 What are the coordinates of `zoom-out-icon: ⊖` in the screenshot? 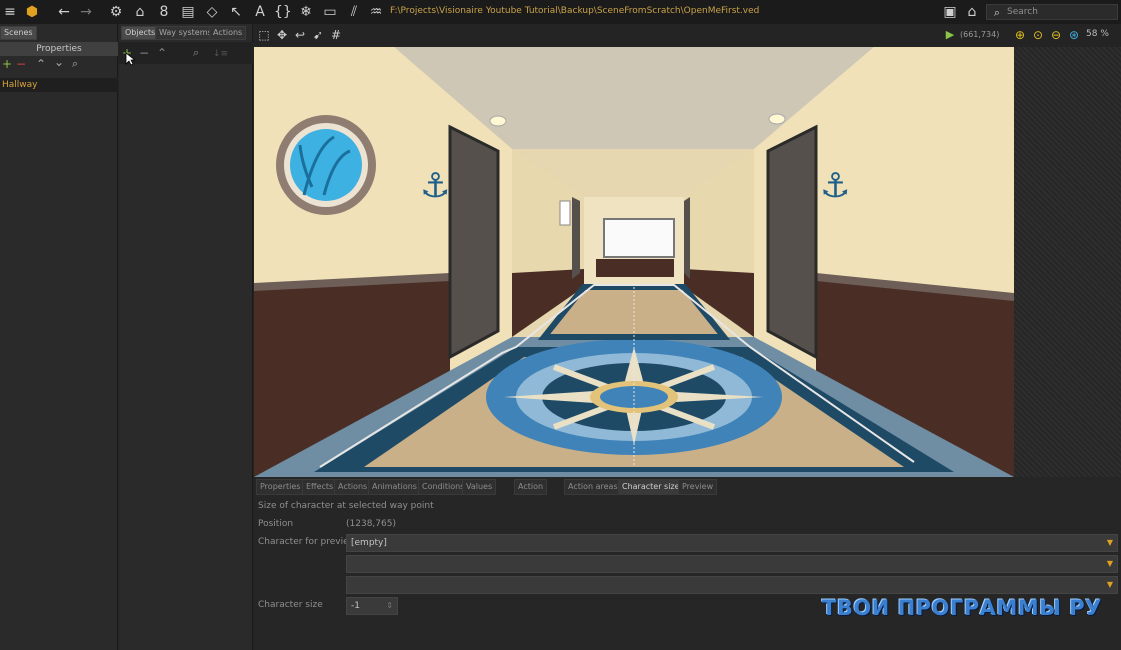 It's located at (1056, 35).